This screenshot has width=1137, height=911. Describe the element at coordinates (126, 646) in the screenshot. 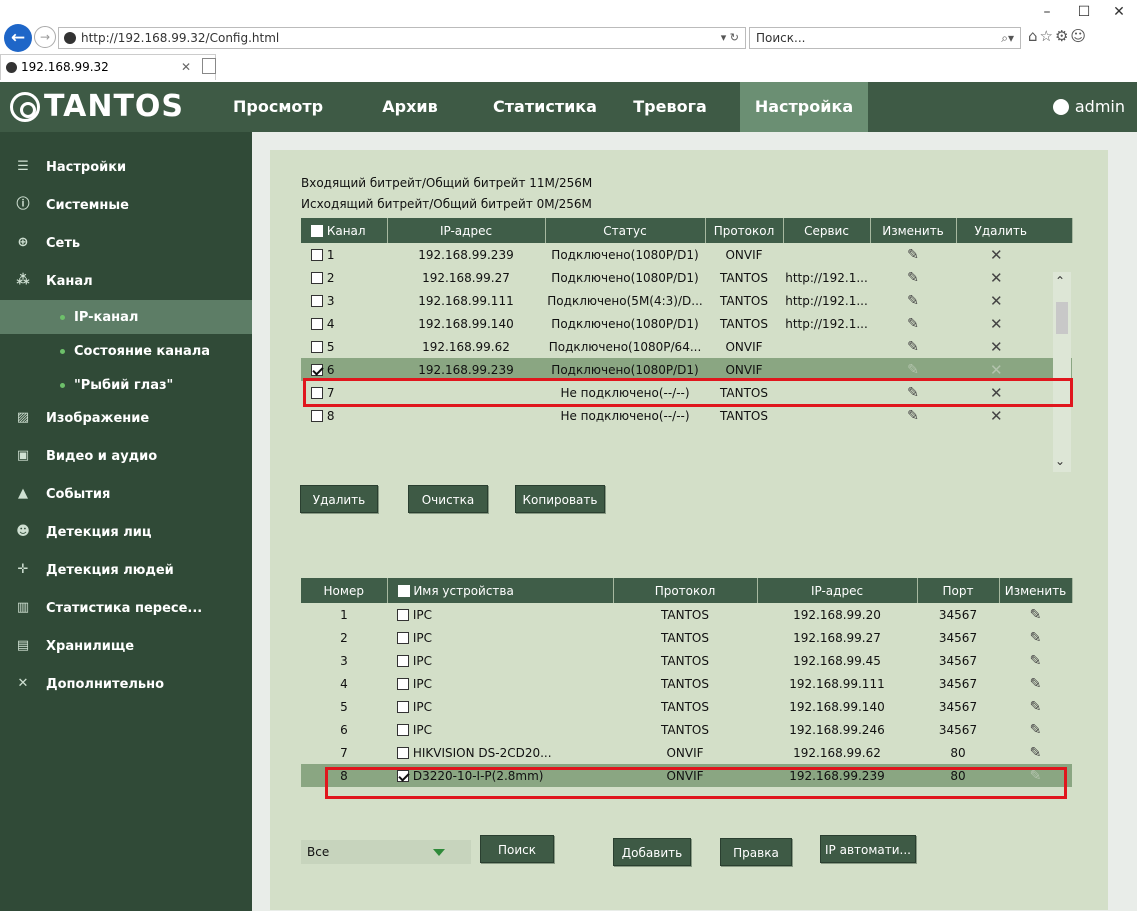

I see `sidebar-item-storage: ▤ Хранилище` at that location.